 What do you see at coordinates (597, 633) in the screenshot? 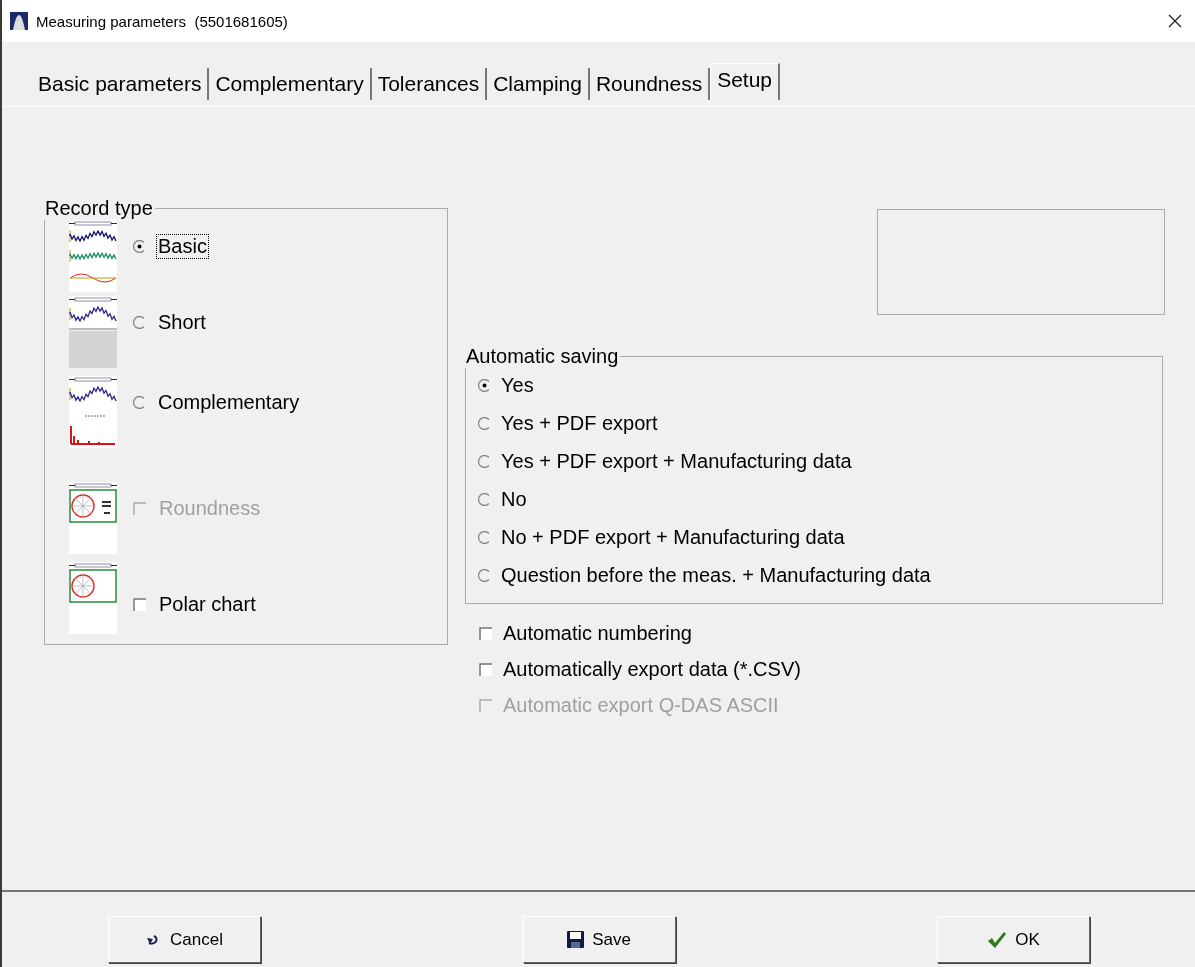
I see `option-label: Automatic numbering` at bounding box center [597, 633].